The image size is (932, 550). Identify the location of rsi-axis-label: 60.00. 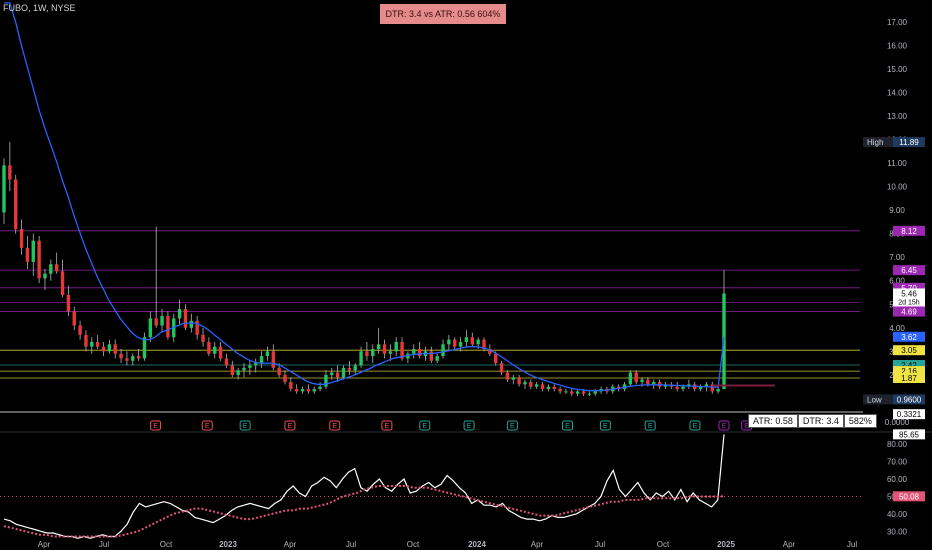
(897, 479).